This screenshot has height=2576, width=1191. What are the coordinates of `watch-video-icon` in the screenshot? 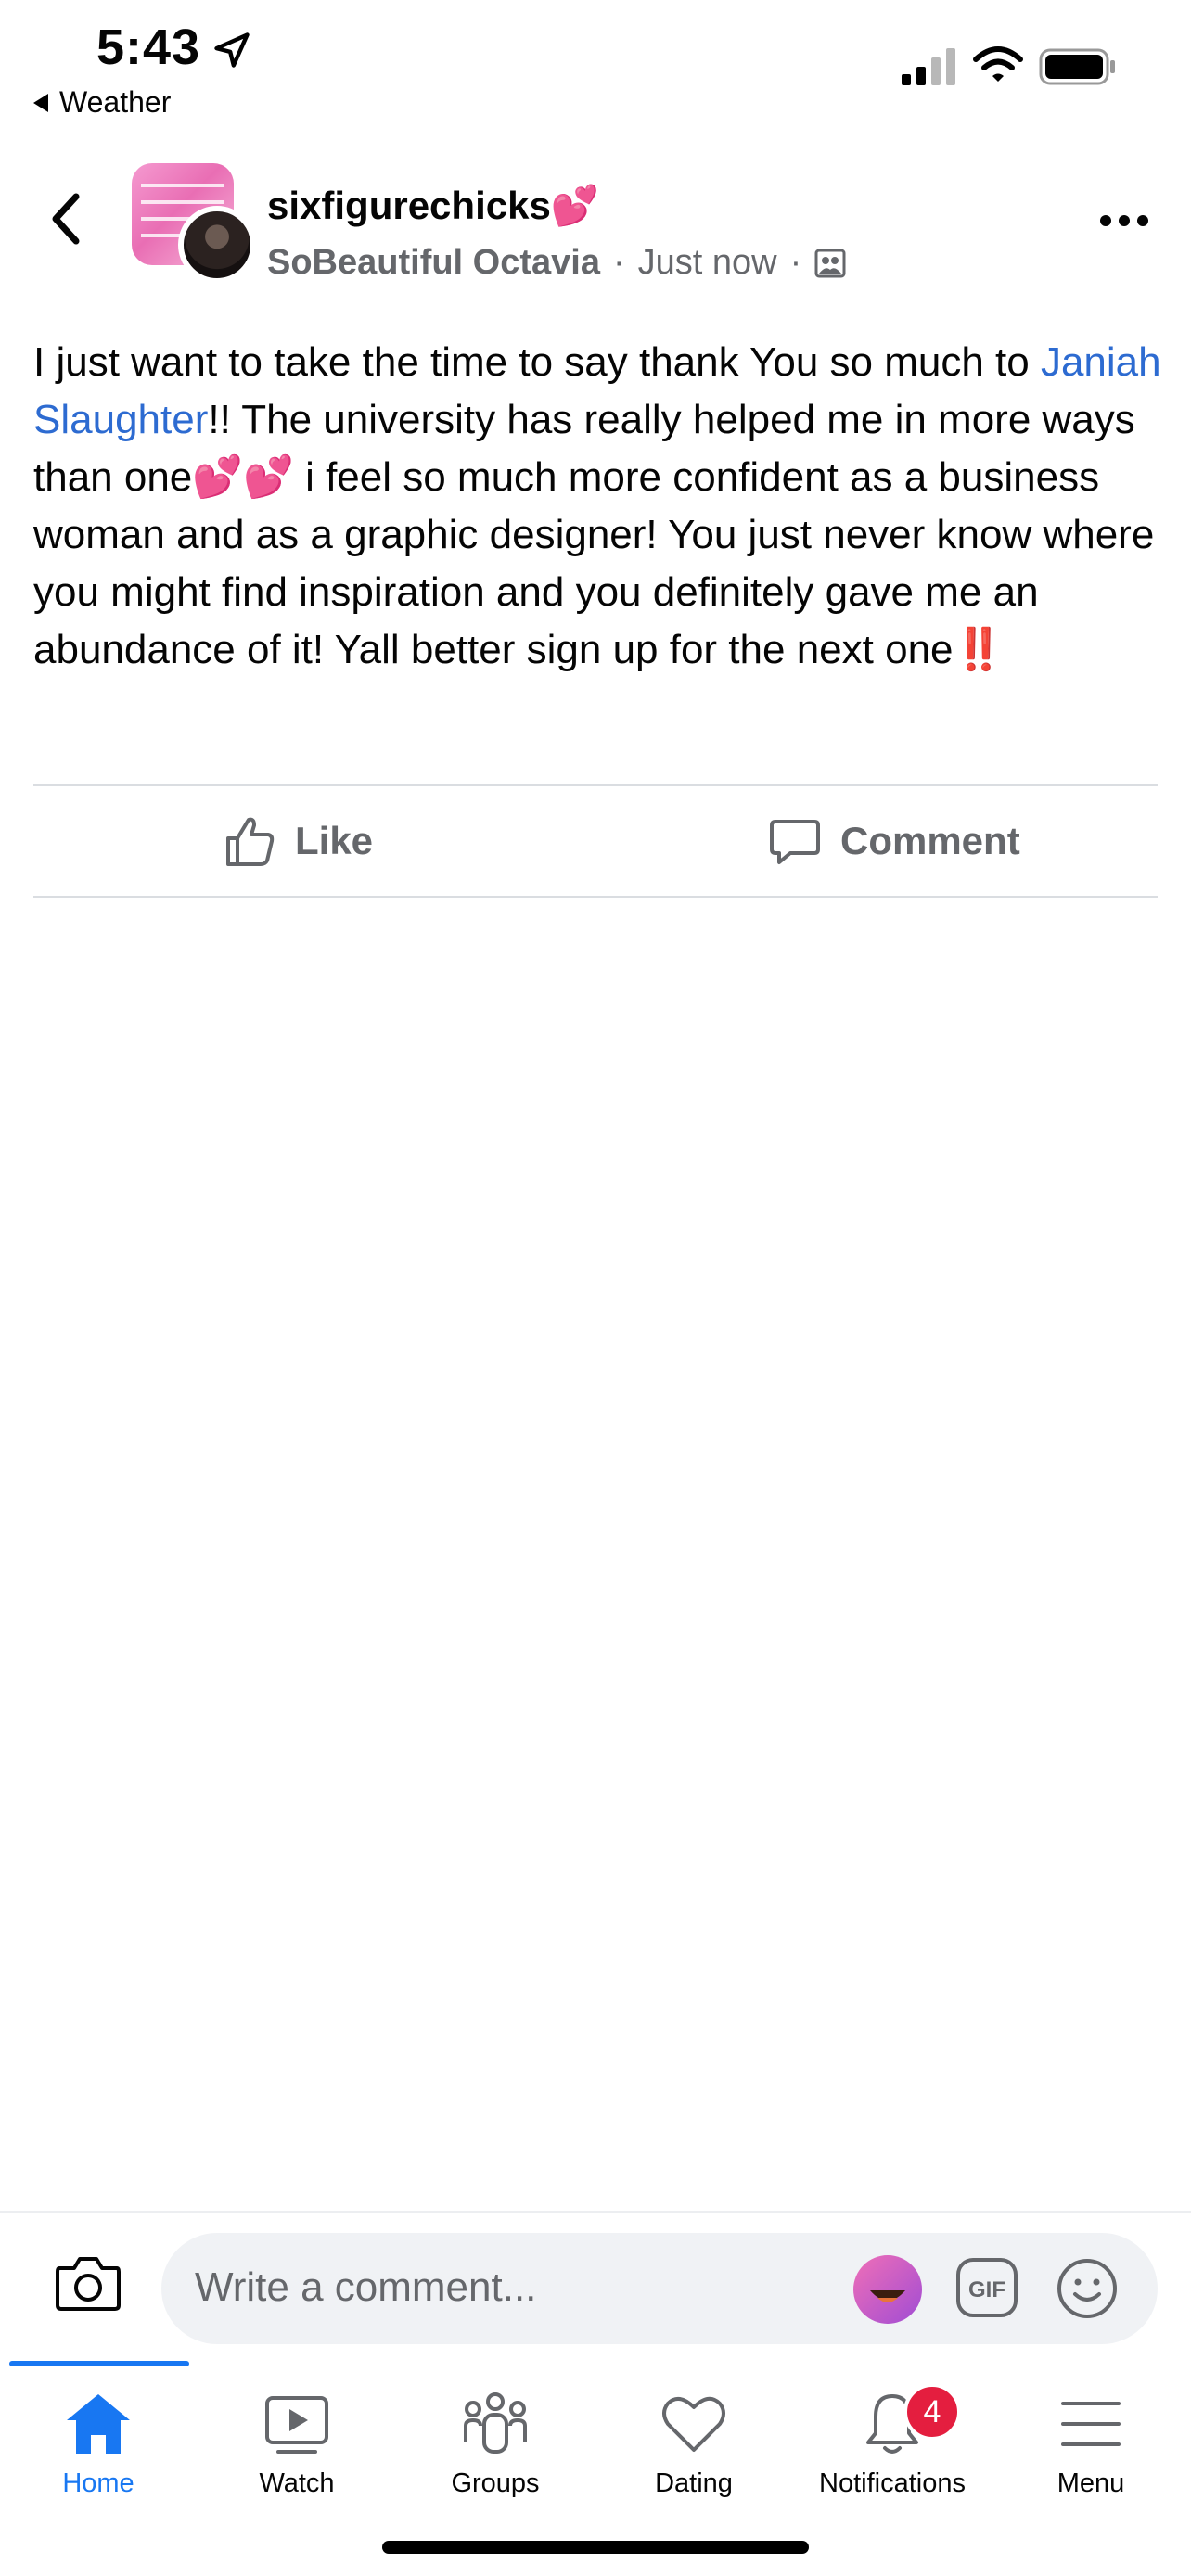 It's located at (296, 2425).